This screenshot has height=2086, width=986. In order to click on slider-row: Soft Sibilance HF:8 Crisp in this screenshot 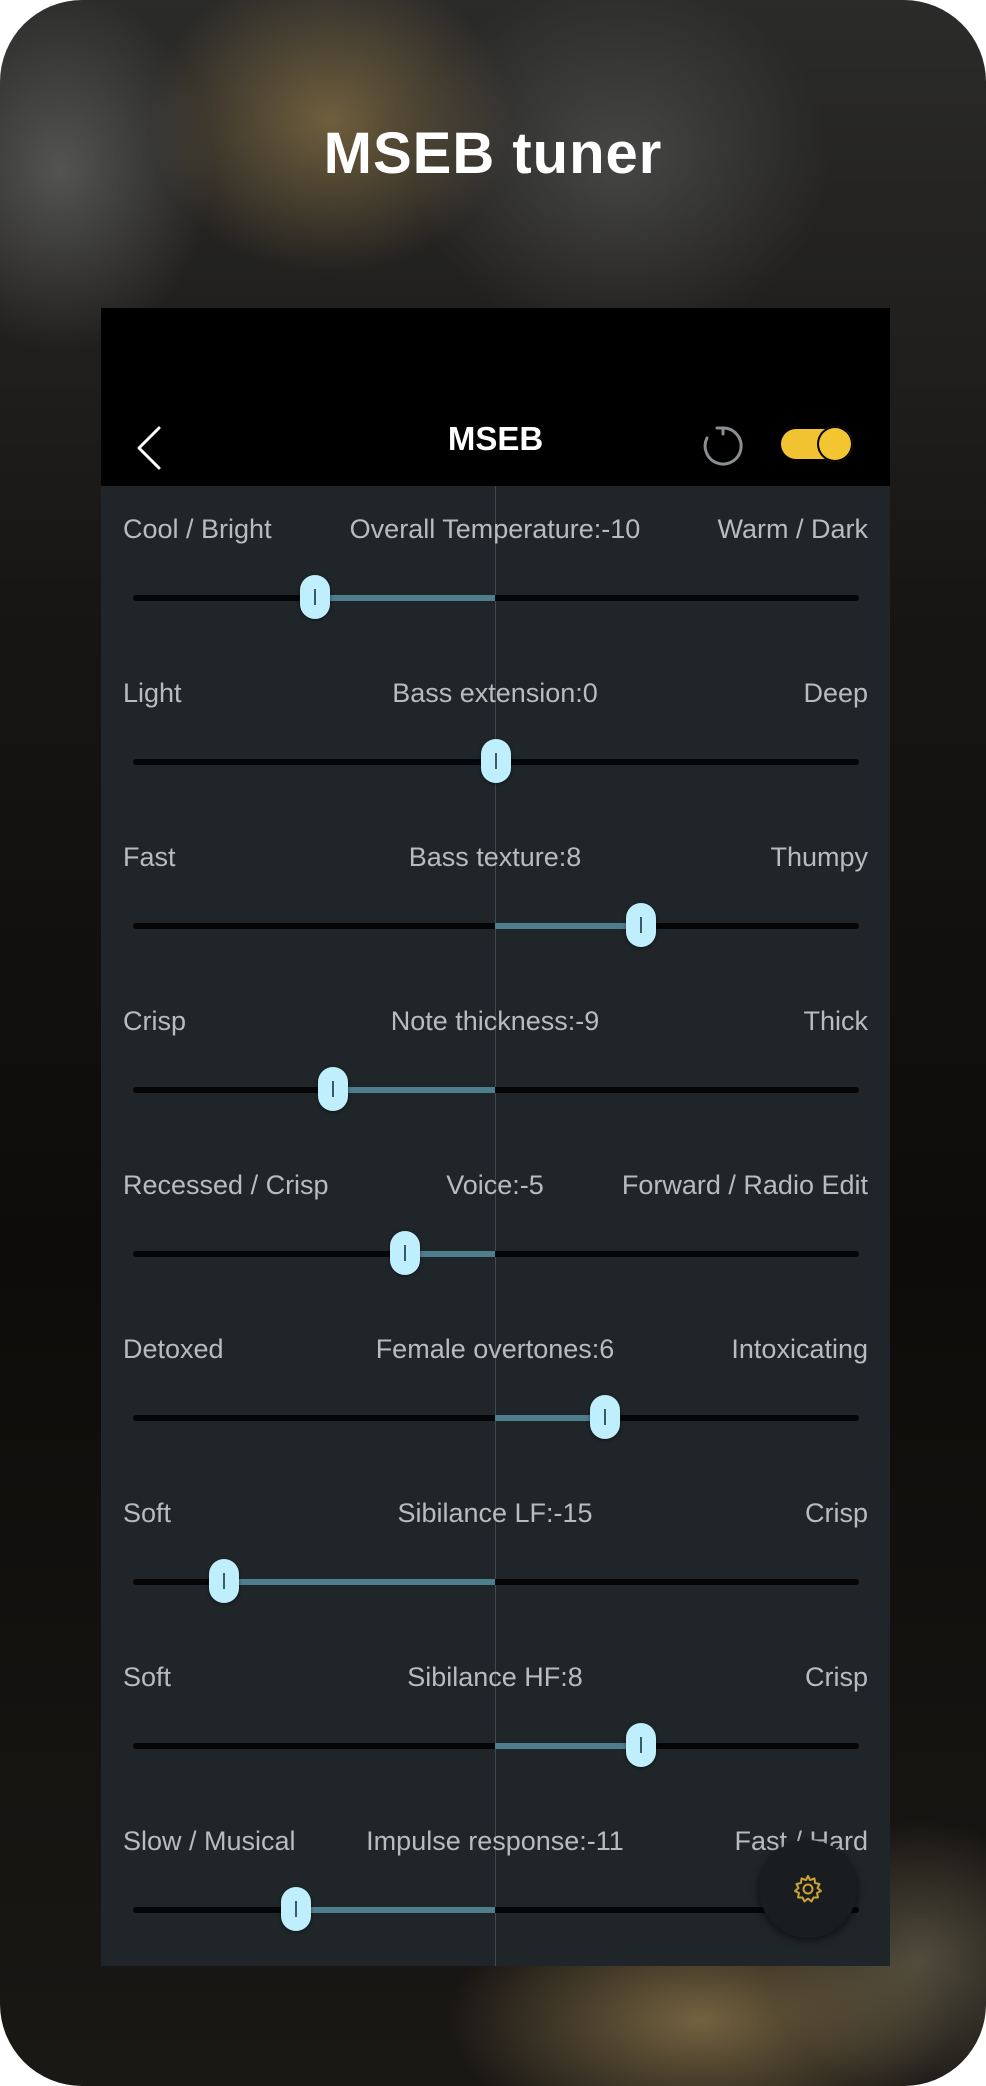, I will do `click(495, 1716)`.